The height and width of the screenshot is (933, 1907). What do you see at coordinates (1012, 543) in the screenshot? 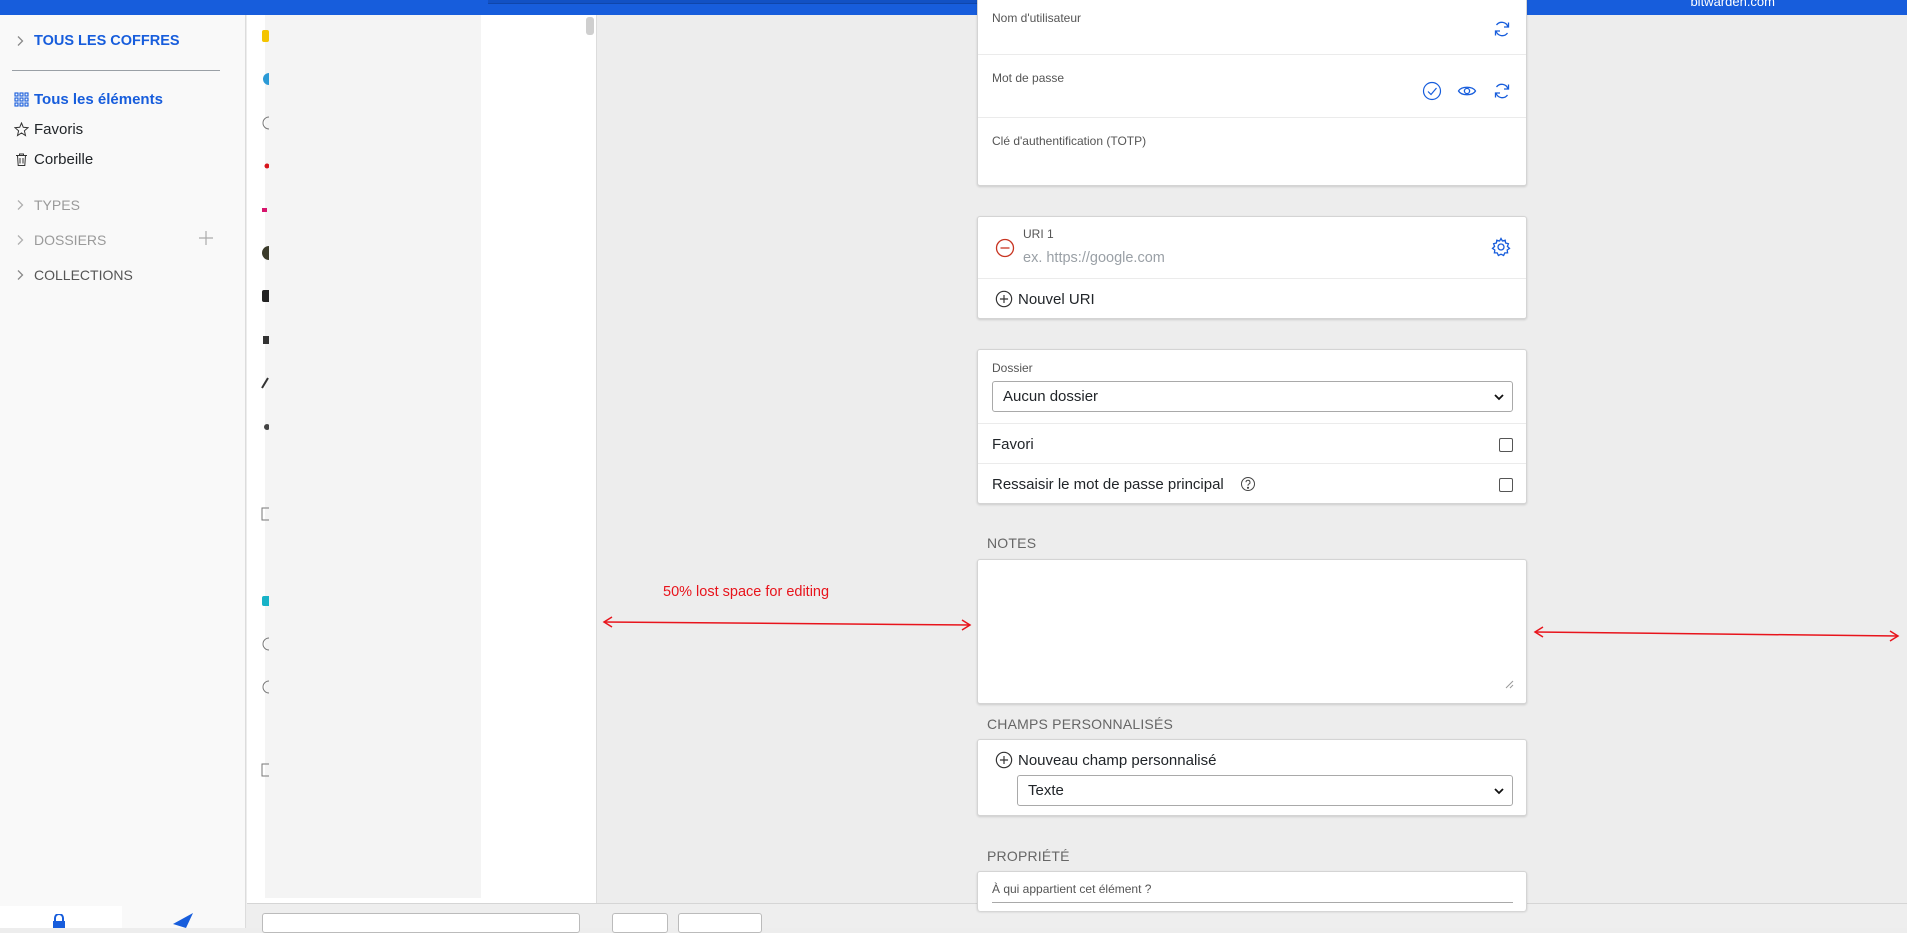
I see `notes-section-title: NOTES` at bounding box center [1012, 543].